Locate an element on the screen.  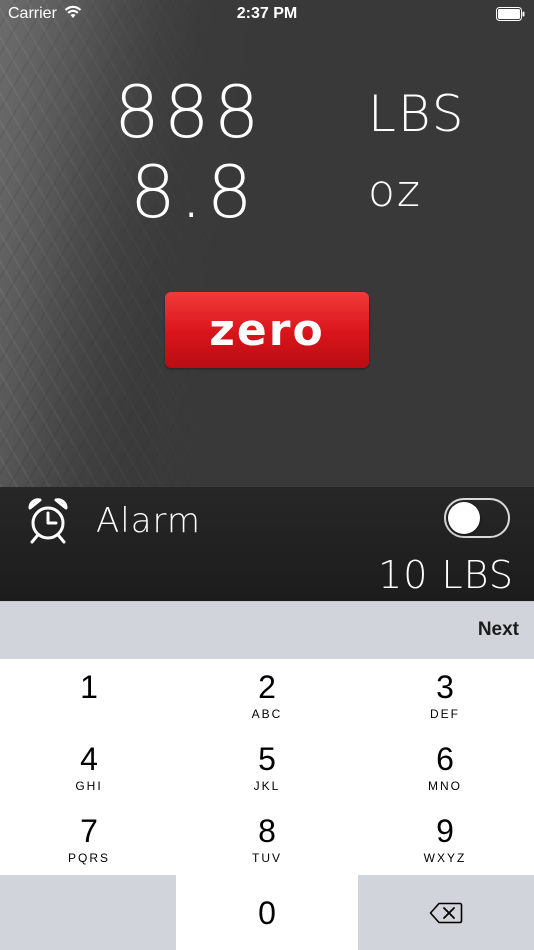
status-bar: Carrier 2:37 PM is located at coordinates (267, 15).